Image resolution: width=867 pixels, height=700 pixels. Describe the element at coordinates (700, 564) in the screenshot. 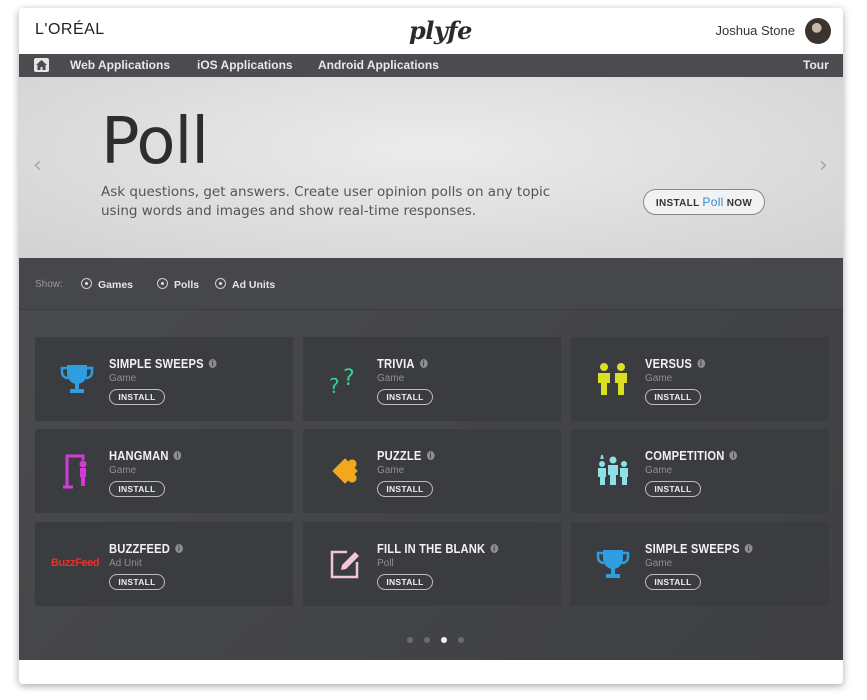

I see `app-card-simple-sweeps-2: SIMPLE SWEEPS i Game INSTALL` at that location.